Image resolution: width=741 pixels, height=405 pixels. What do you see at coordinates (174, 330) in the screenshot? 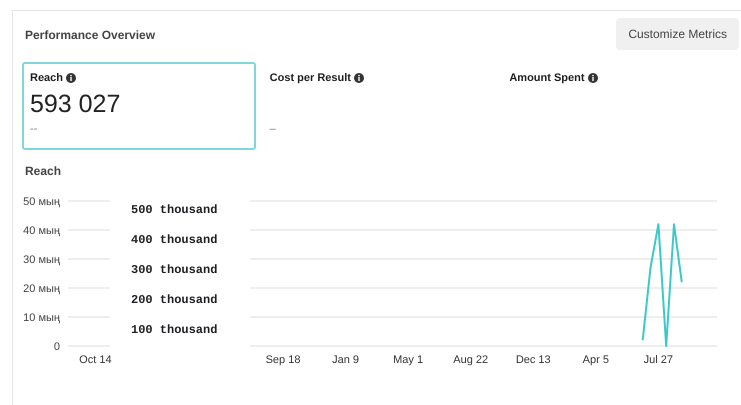
I see `overlay-label: 100 thousand` at bounding box center [174, 330].